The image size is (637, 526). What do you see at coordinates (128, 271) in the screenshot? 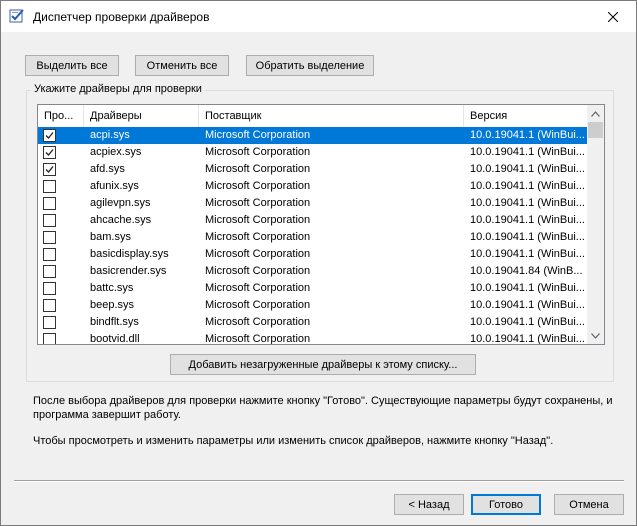
I see `driver-name-cell: basicrender.sys` at bounding box center [128, 271].